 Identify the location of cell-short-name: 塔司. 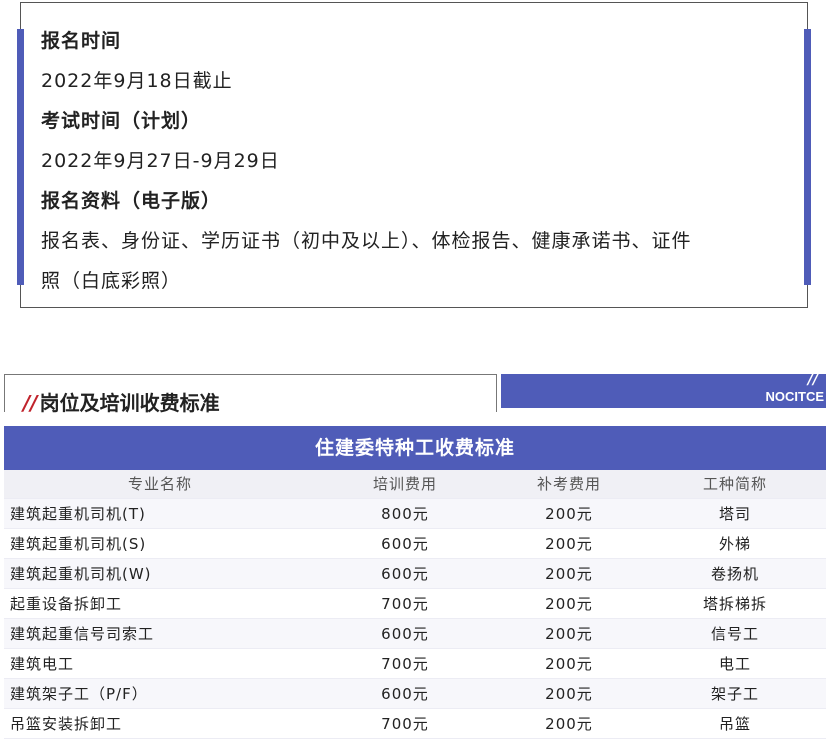
(734, 514).